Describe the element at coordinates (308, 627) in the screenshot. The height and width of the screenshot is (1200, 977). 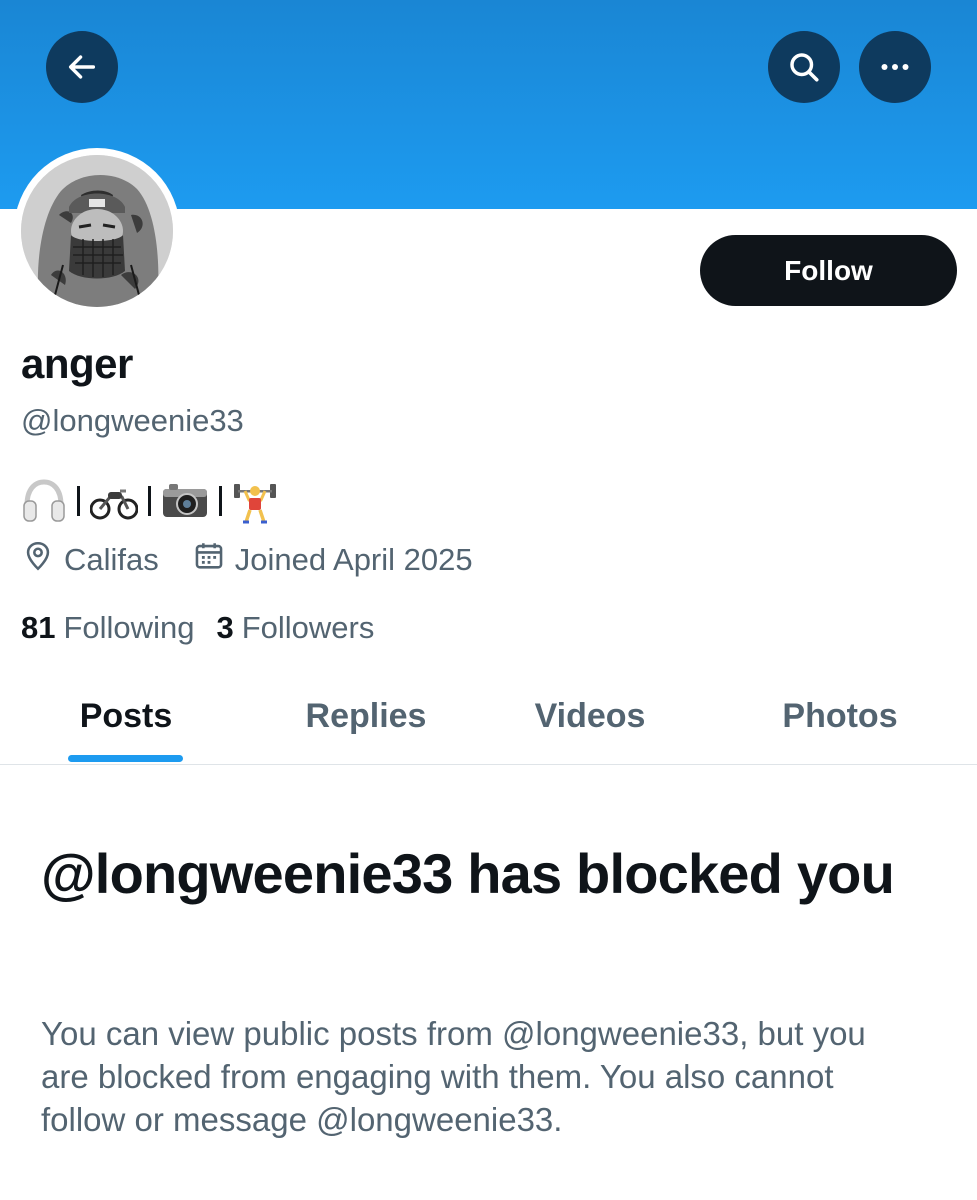
I see `followers-label: Followers` at that location.